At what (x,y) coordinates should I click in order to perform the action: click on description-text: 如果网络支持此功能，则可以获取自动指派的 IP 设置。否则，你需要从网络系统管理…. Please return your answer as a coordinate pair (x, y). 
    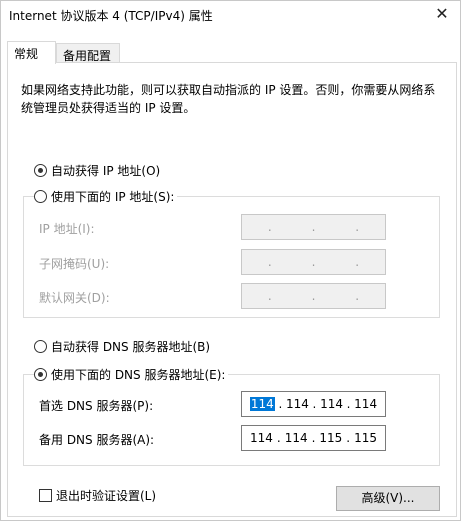
    Looking at the image, I should click on (228, 99).